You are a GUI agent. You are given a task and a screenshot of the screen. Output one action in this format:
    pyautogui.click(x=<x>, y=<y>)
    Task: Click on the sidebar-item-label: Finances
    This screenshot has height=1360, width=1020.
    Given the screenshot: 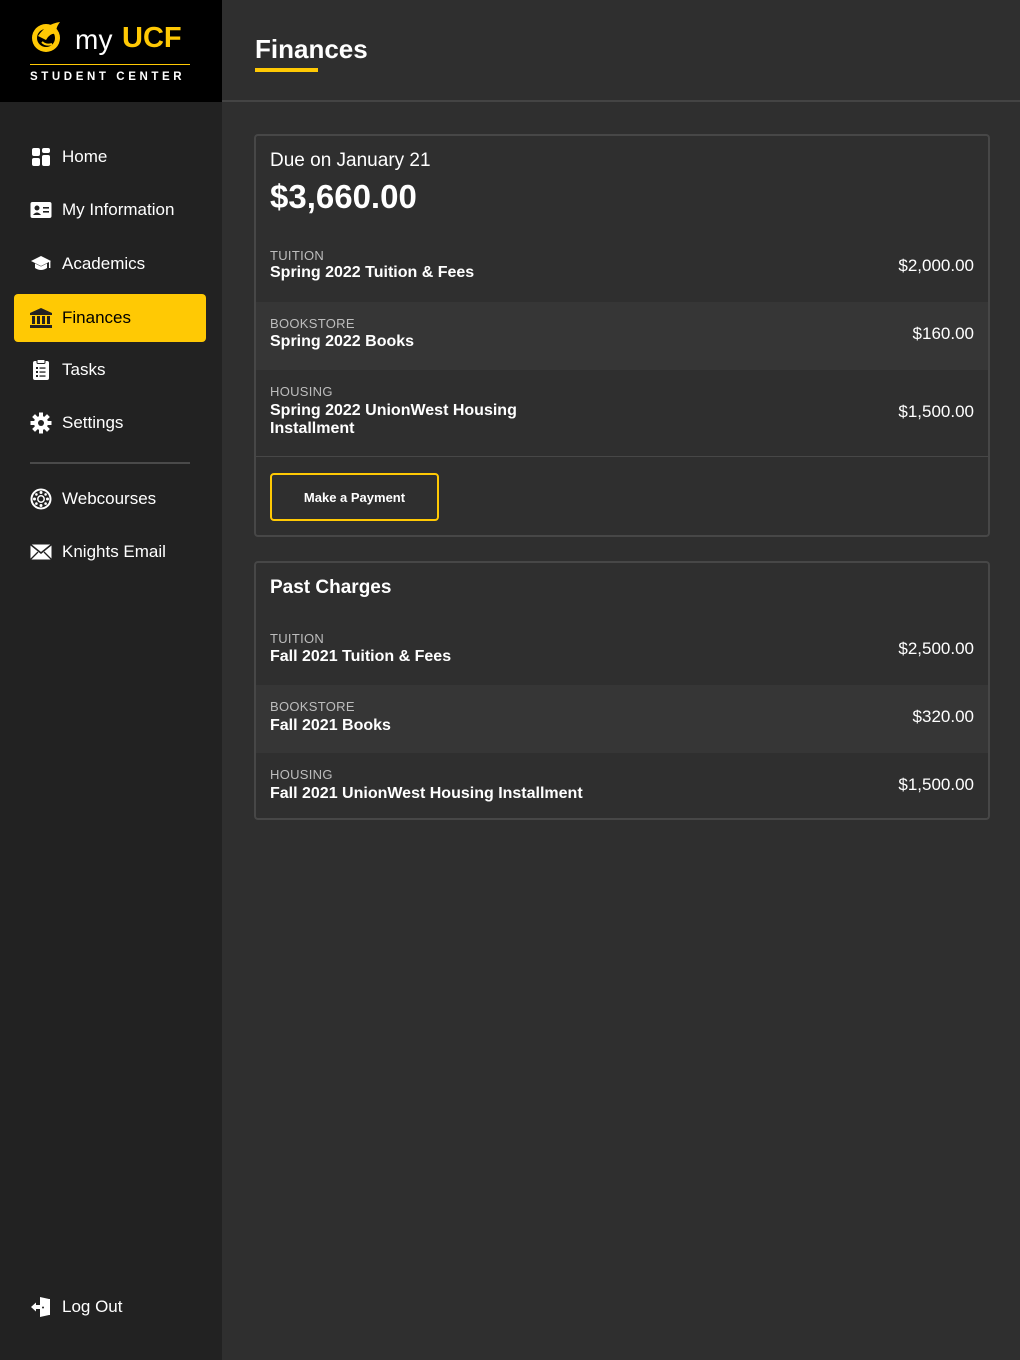 What is the action you would take?
    pyautogui.click(x=96, y=317)
    